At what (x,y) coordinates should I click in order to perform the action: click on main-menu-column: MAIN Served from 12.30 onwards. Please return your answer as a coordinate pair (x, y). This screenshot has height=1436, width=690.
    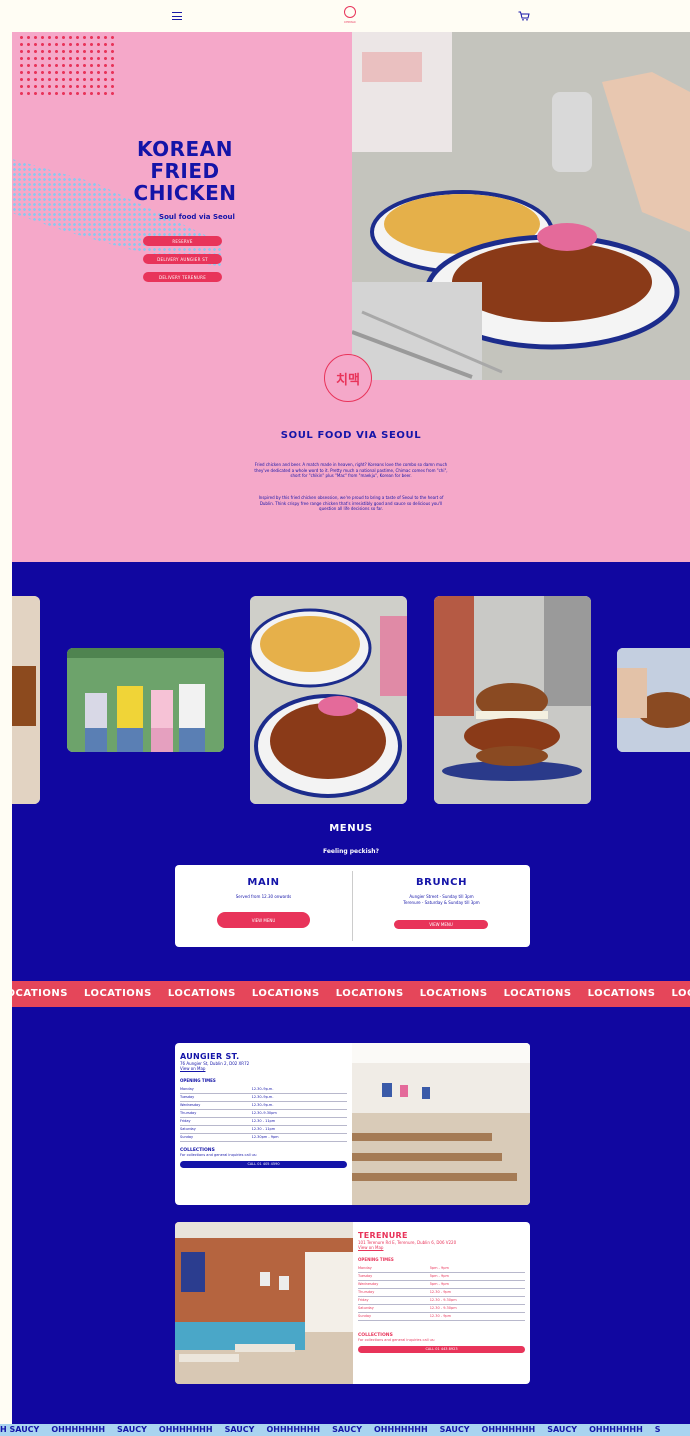
    Looking at the image, I should click on (263, 906).